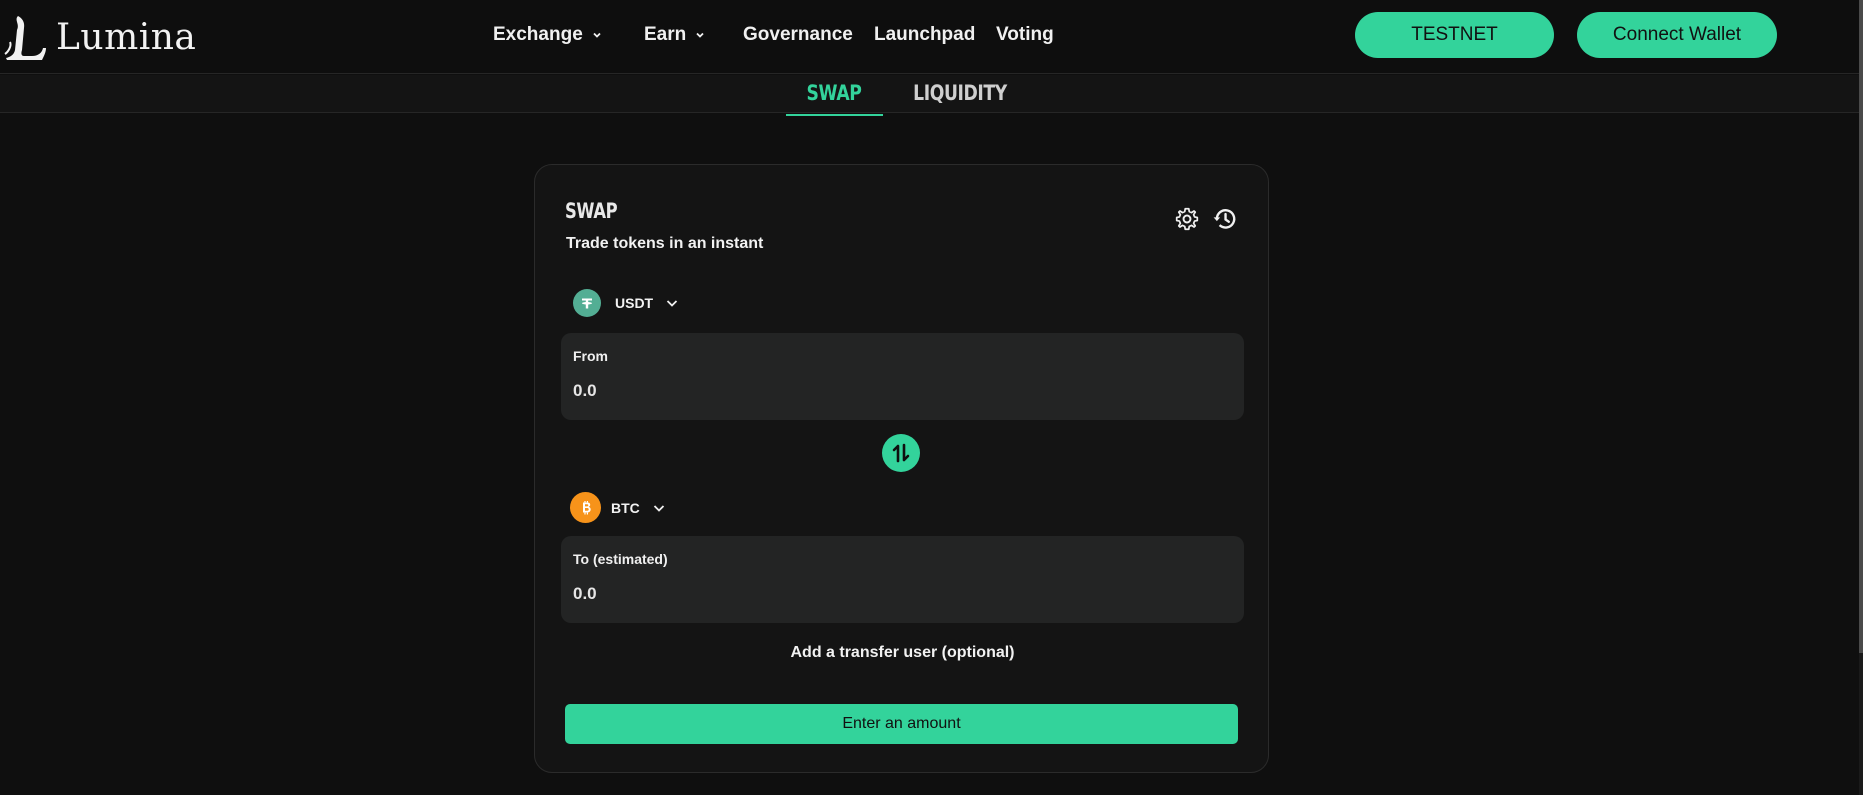 Image resolution: width=1863 pixels, height=795 pixels. Describe the element at coordinates (25, 38) in the screenshot. I see `lumina-logo-icon` at that location.